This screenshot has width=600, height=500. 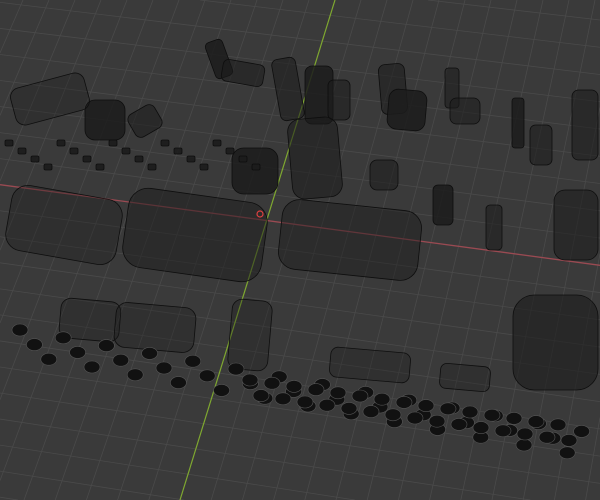 I want to click on cabin-body-object, so click(x=195, y=235).